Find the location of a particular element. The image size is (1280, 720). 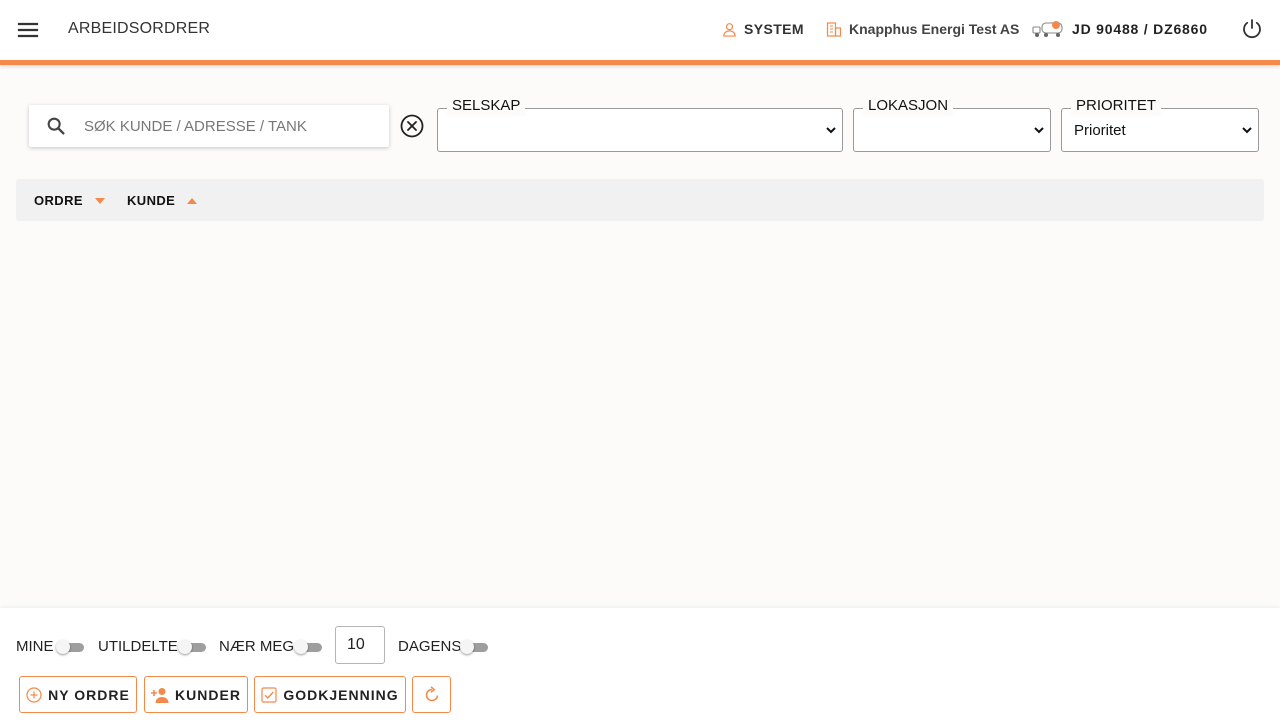

user-name: SYSTEM is located at coordinates (774, 29).